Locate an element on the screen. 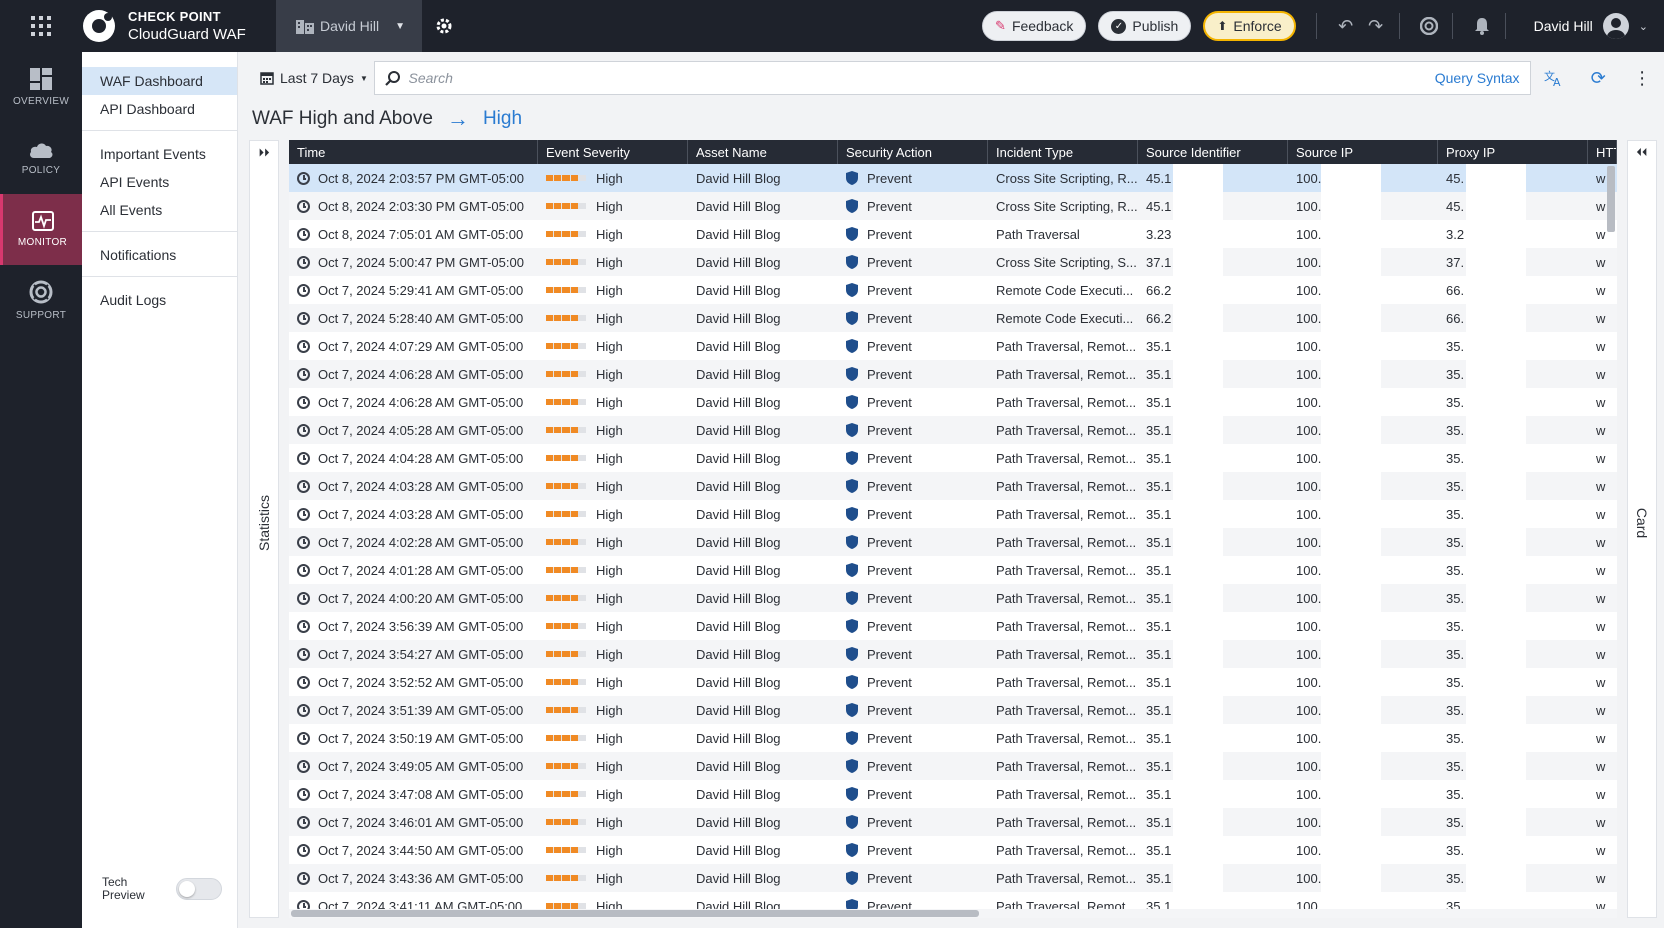 This screenshot has width=1664, height=928. source-ip-value: 100. is located at coordinates (1309, 598).